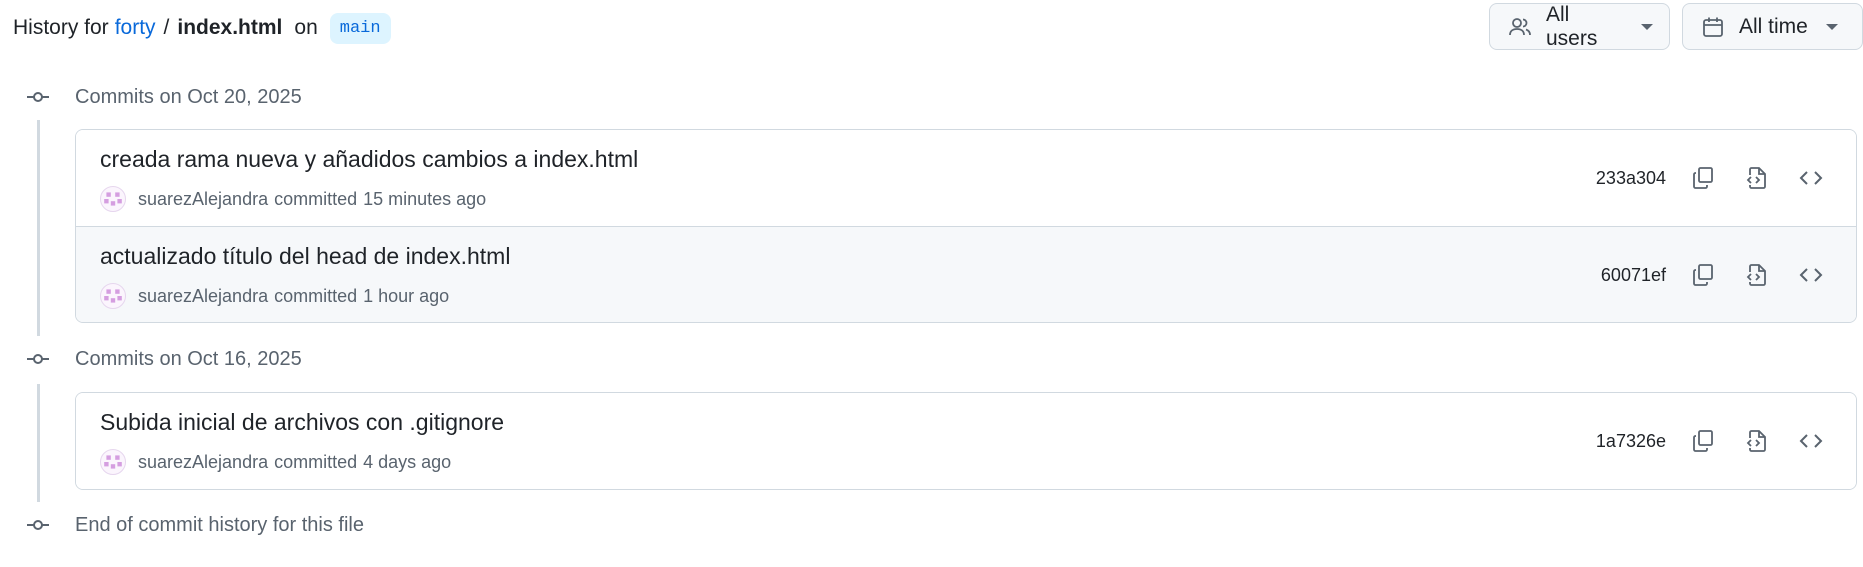 The image size is (1863, 567). What do you see at coordinates (306, 27) in the screenshot?
I see `on-label: on` at bounding box center [306, 27].